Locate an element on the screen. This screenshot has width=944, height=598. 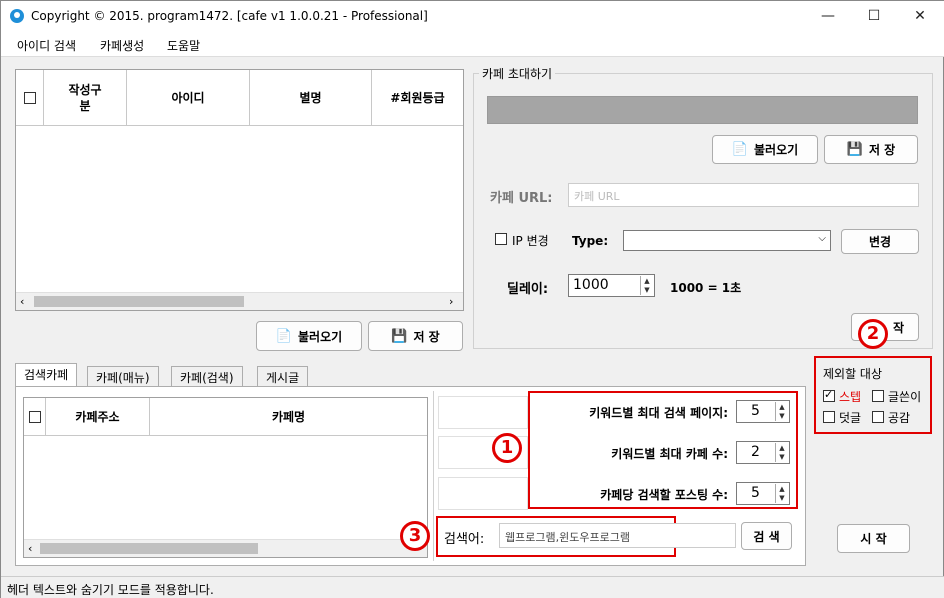
load-button-label: 불러오기 is located at coordinates (320, 336).